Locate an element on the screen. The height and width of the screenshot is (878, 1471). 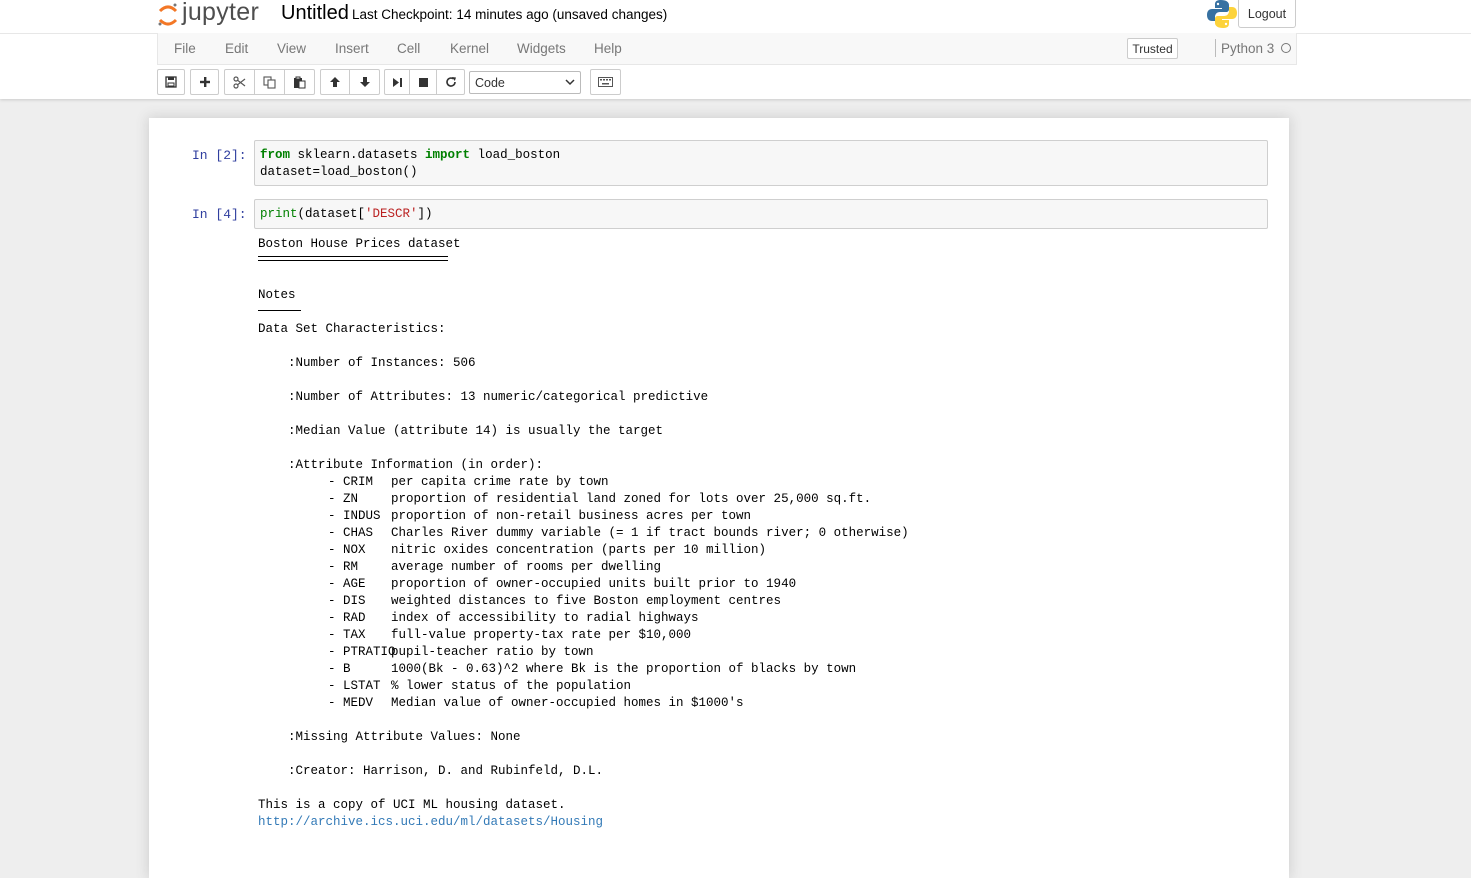
menu-cell: Cell is located at coordinates (408, 48).